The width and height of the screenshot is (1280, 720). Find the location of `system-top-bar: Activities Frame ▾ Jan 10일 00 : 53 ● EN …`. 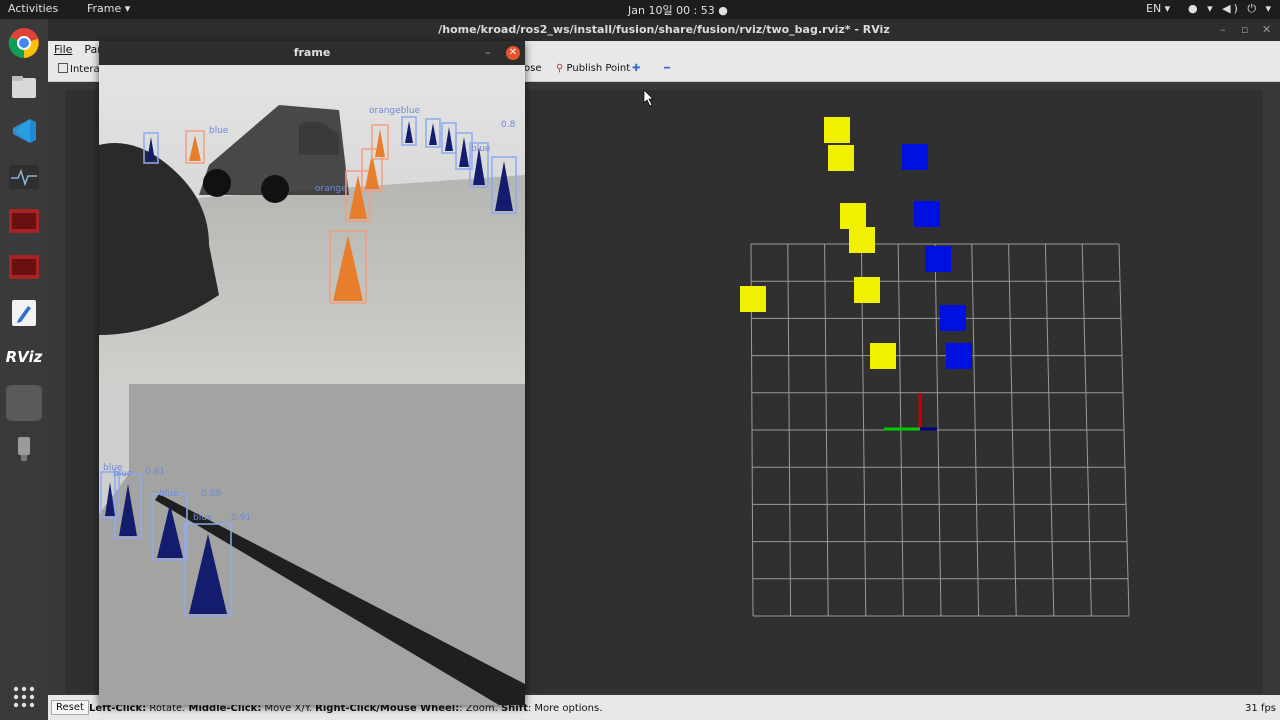

system-top-bar: Activities Frame ▾ Jan 10일 00 : 53 ● EN … is located at coordinates (640, 9).